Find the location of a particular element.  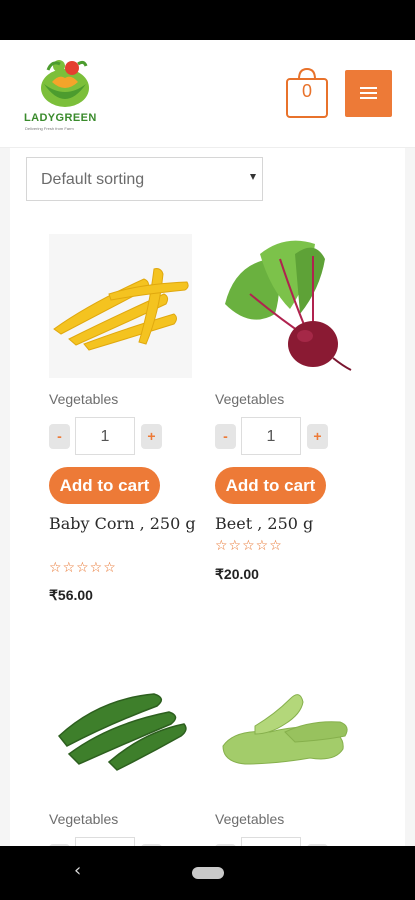

sort-selected-value: Default sorting is located at coordinates (93, 179).